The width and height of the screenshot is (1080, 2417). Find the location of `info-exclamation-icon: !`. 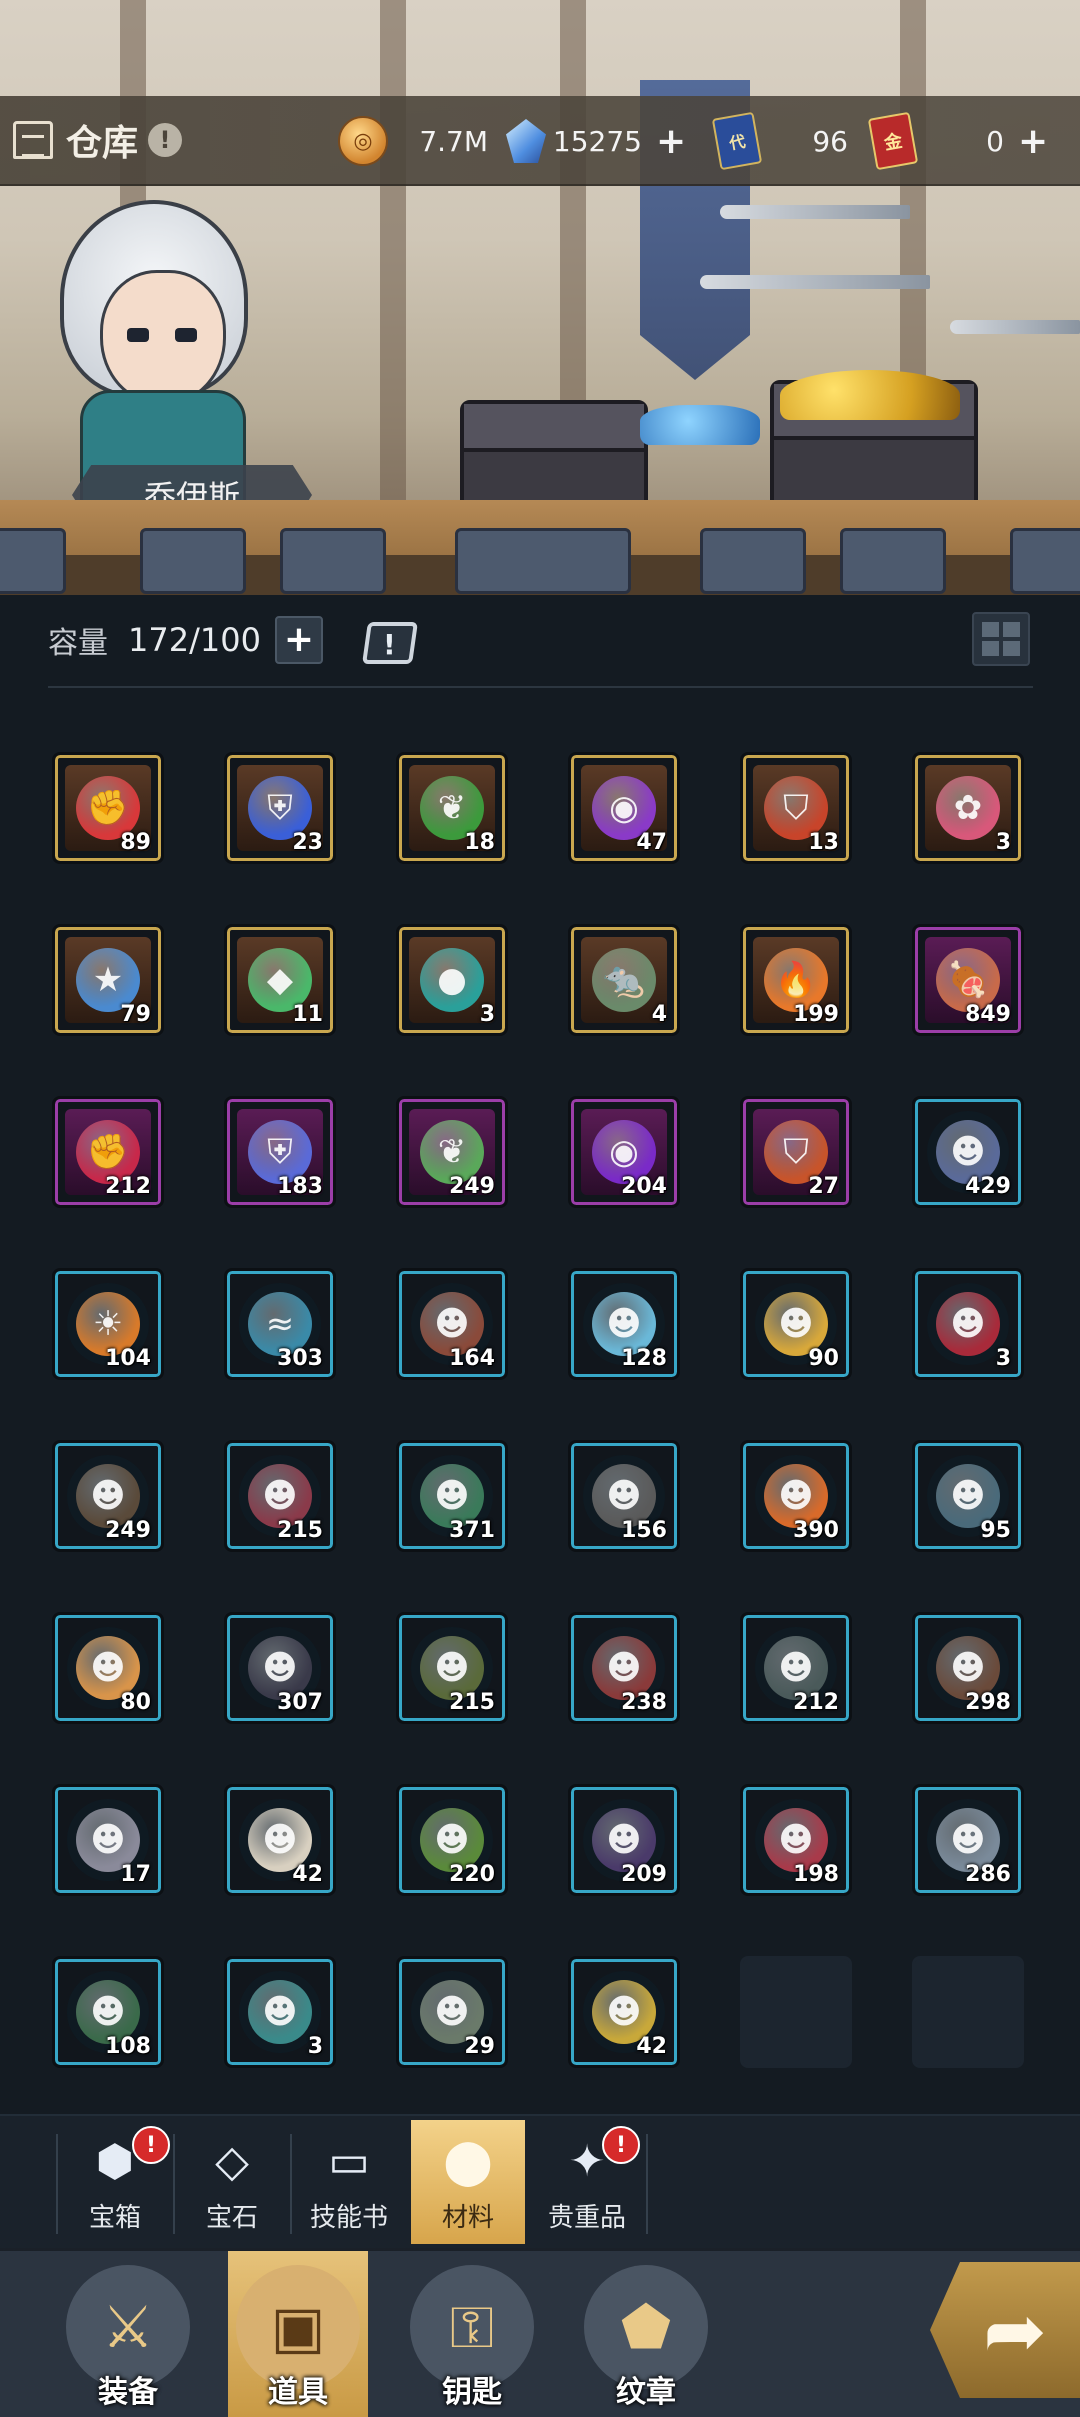

info-exclamation-icon: ! is located at coordinates (165, 140).